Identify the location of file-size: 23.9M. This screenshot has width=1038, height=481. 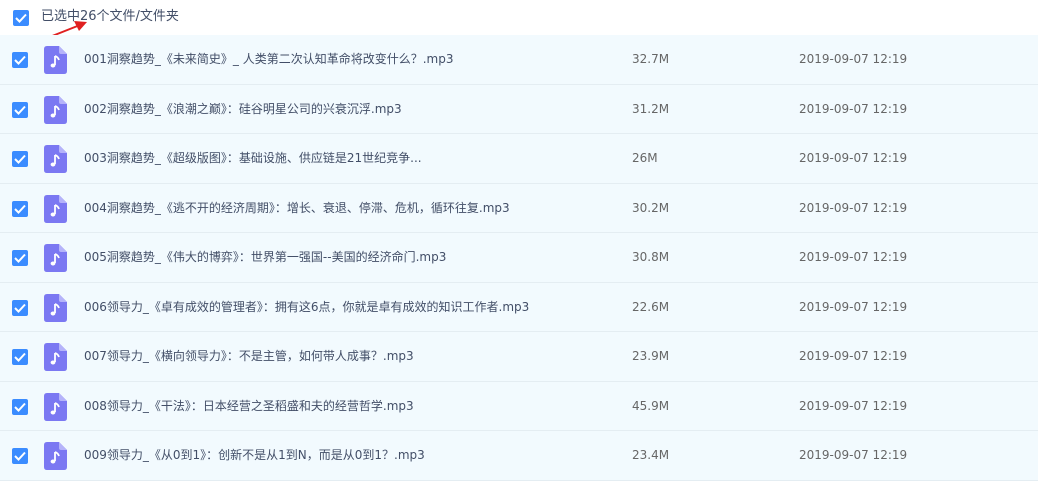
(651, 356).